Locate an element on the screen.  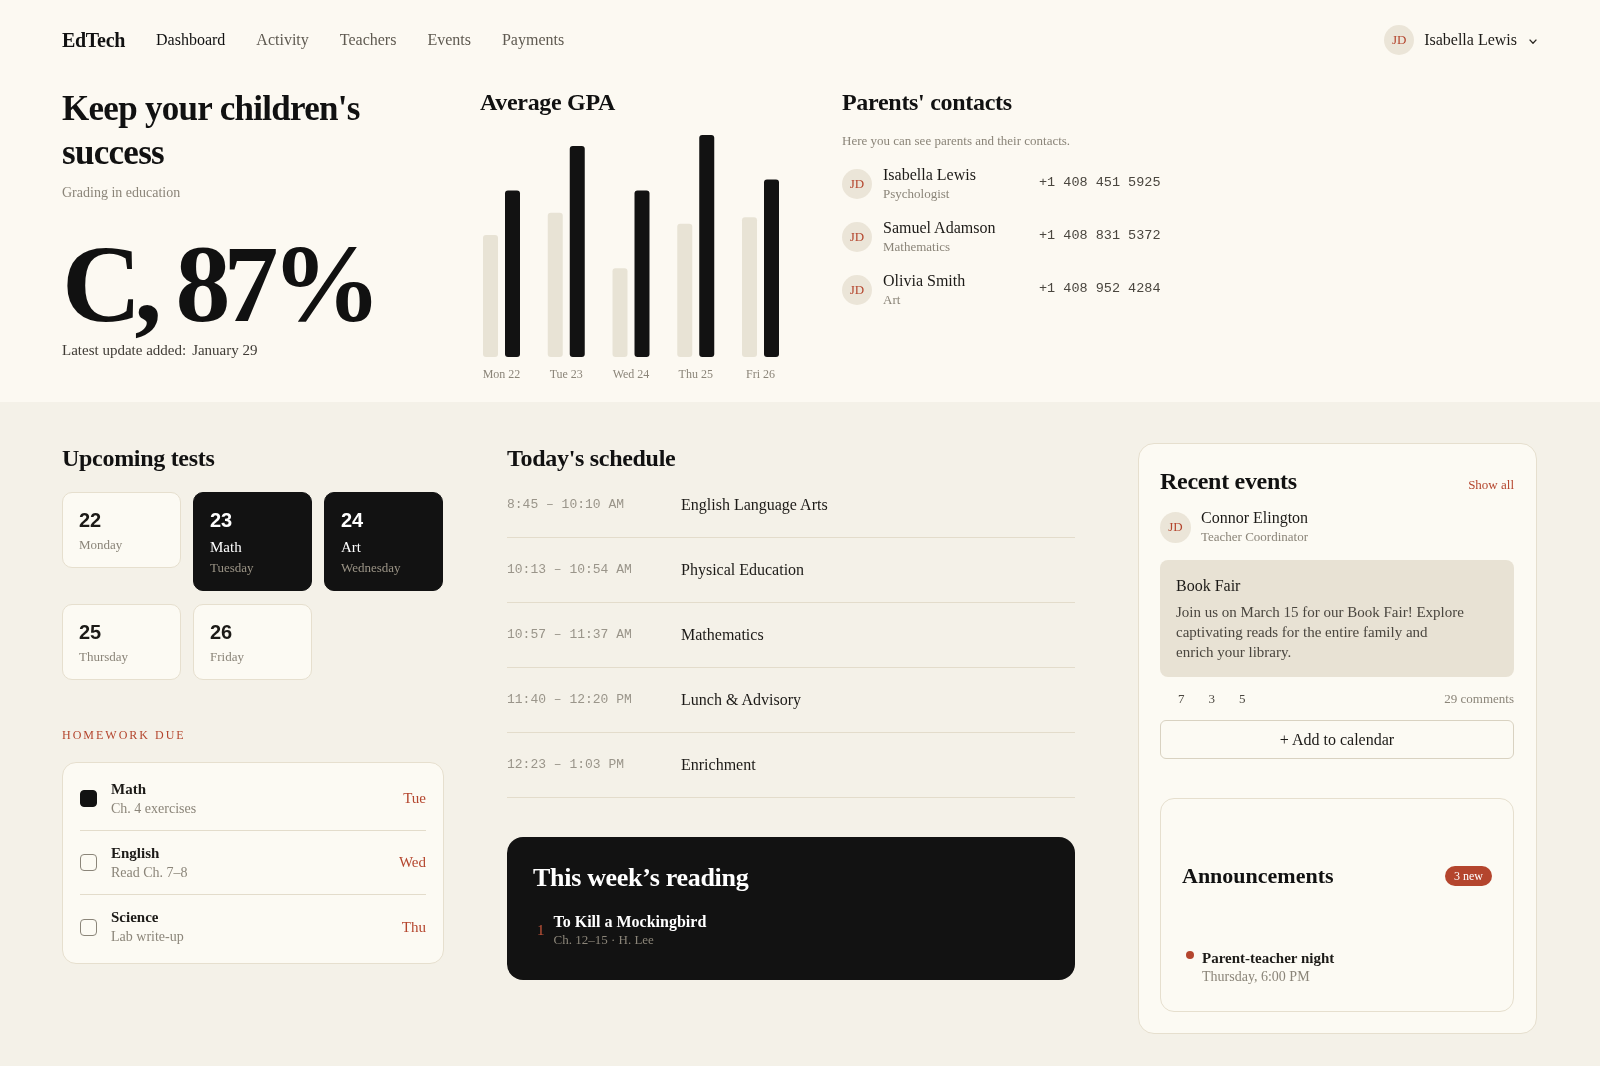
author-name: Connor Elington is located at coordinates (1255, 518).